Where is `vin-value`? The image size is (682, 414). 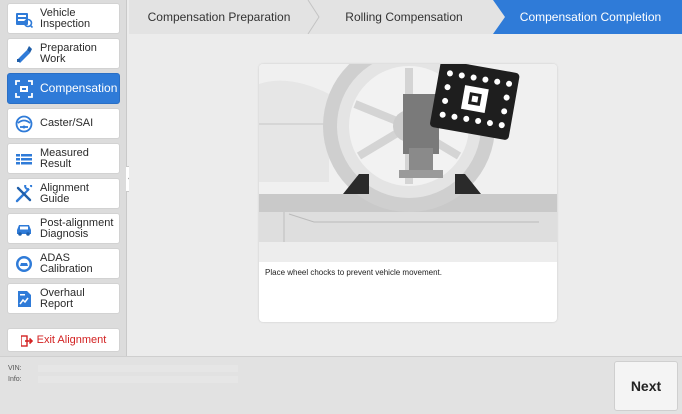 vin-value is located at coordinates (138, 368).